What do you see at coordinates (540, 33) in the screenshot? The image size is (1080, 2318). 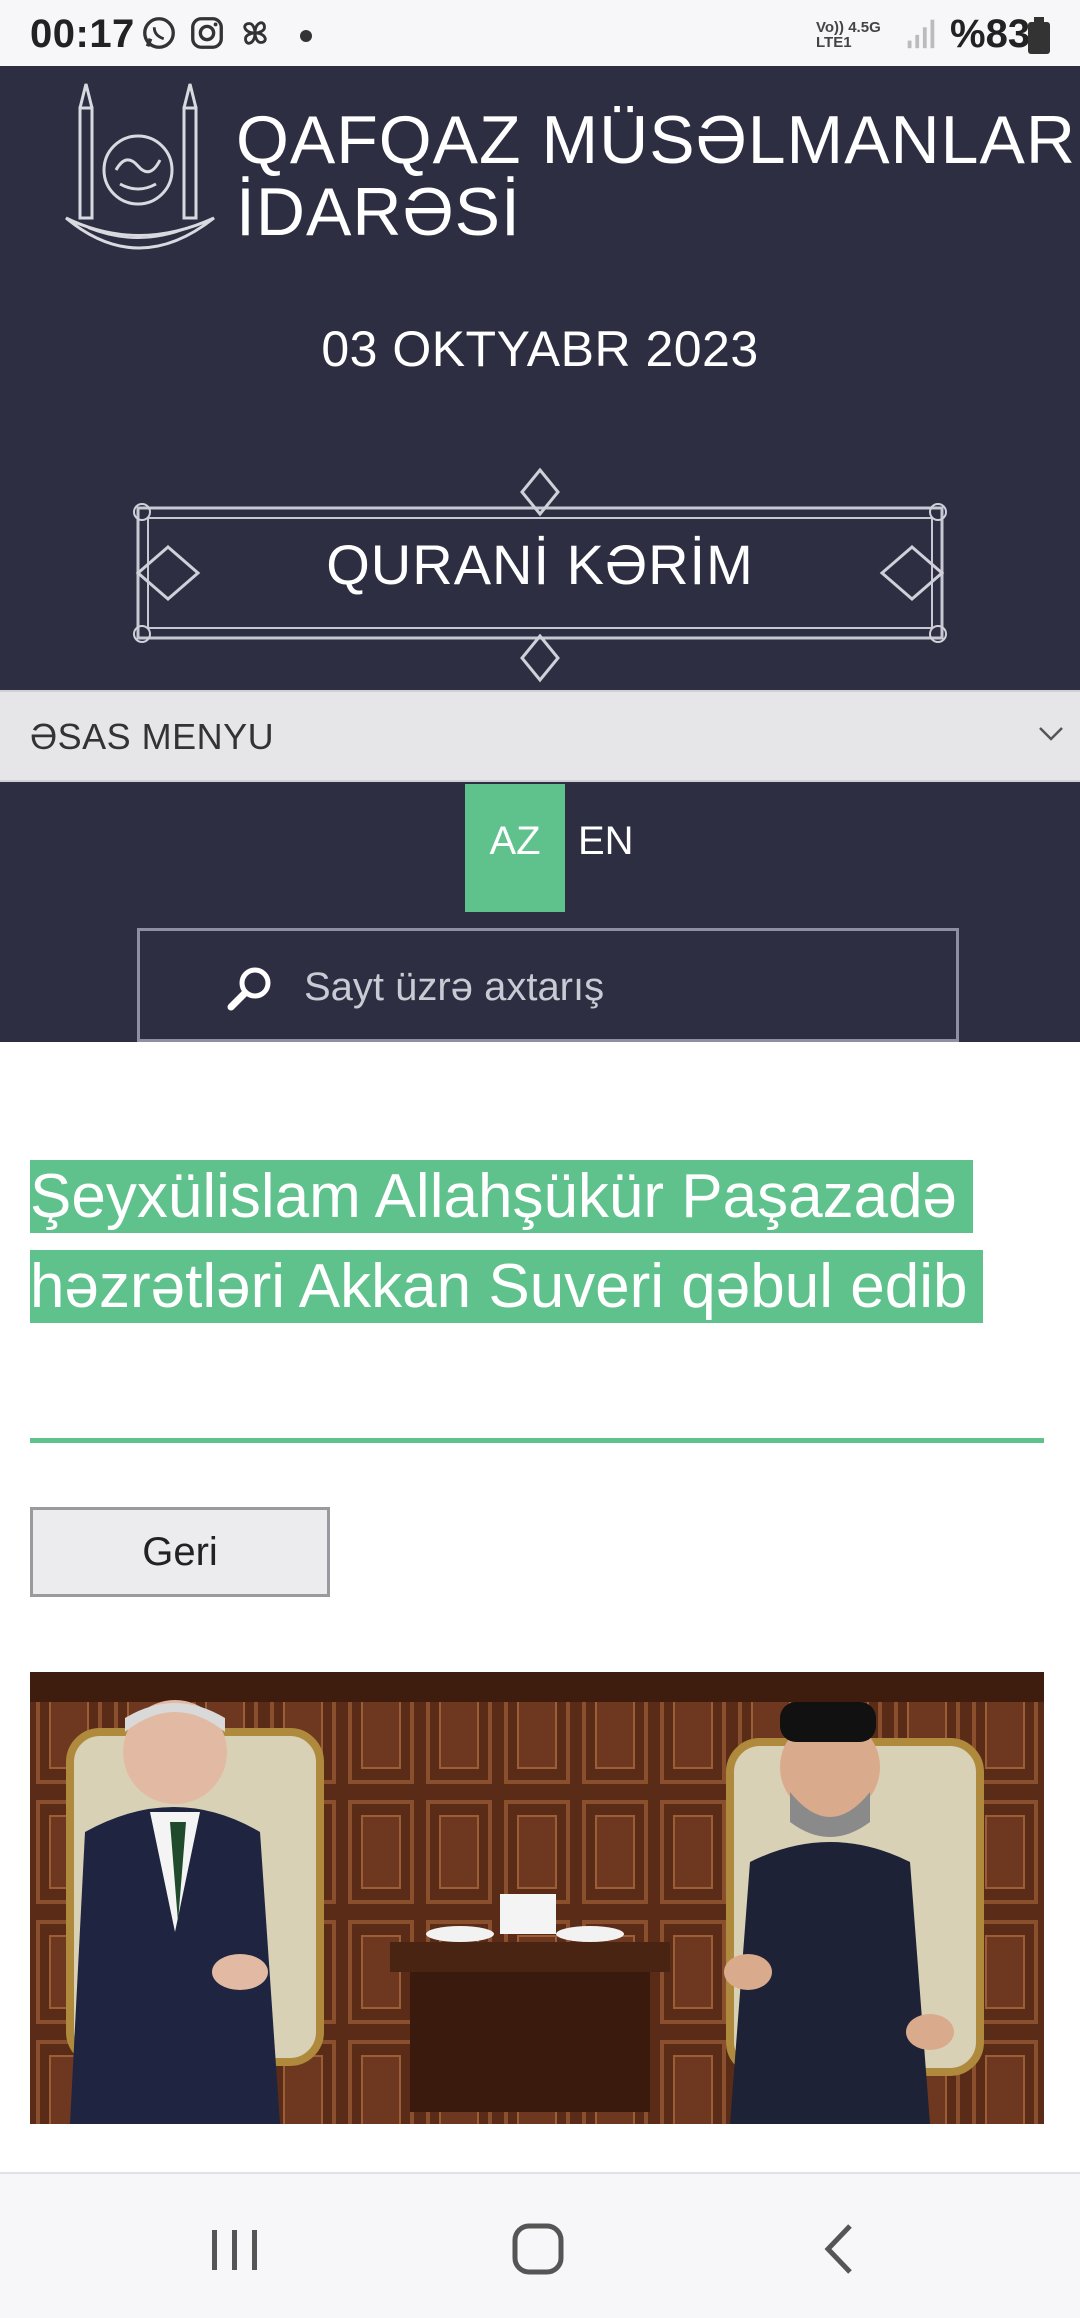 I see `status-bar: 00:17 Vo)) 4.5G LTE1 %83` at bounding box center [540, 33].